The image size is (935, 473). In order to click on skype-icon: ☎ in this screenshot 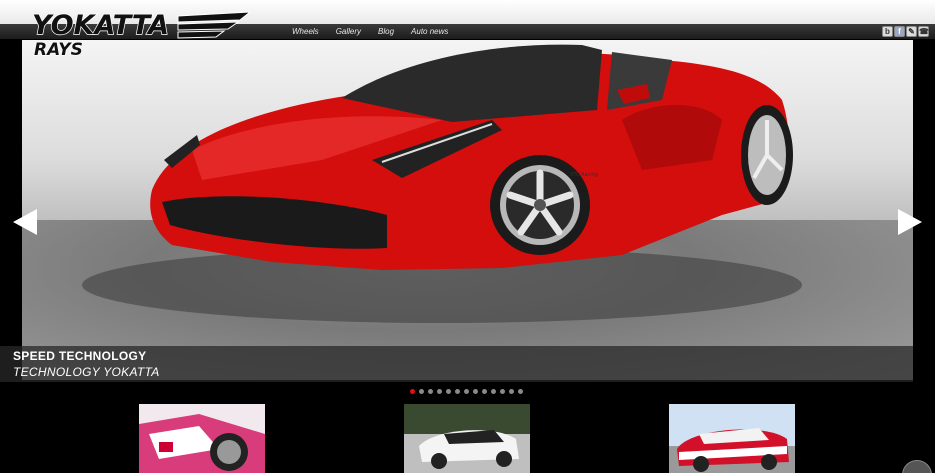, I will do `click(923, 31)`.